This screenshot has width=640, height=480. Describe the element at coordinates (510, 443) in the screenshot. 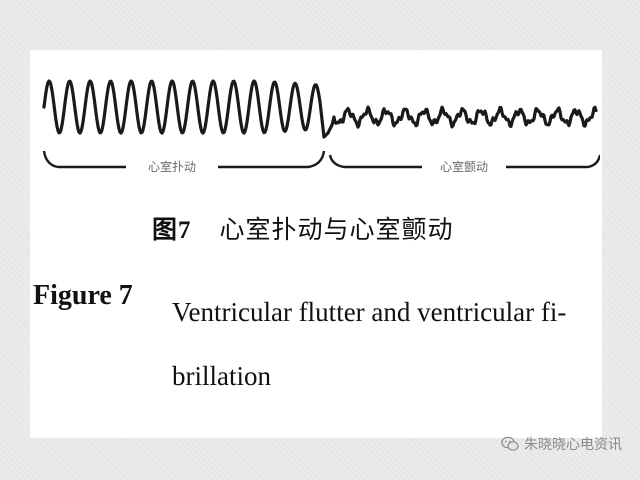

I see `wechat-icon` at that location.